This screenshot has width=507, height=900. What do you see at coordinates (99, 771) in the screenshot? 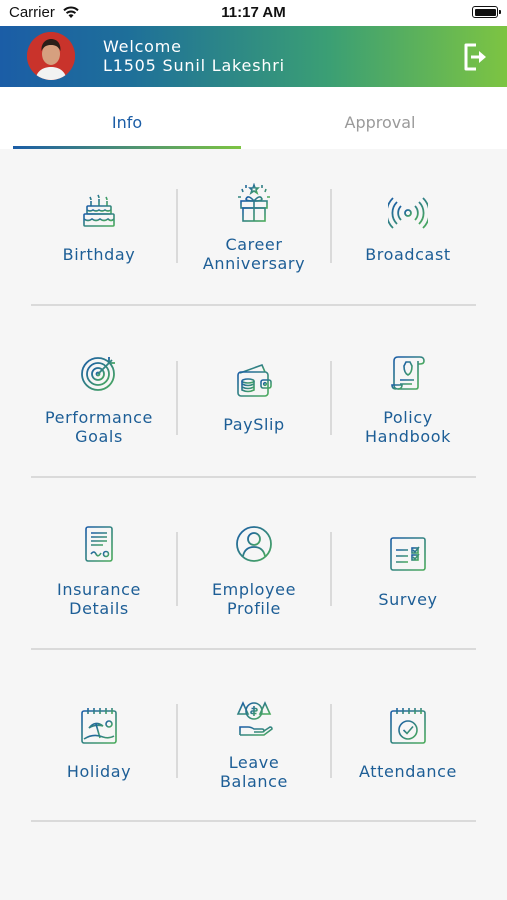
I see `holiday-label: Holiday` at bounding box center [99, 771].